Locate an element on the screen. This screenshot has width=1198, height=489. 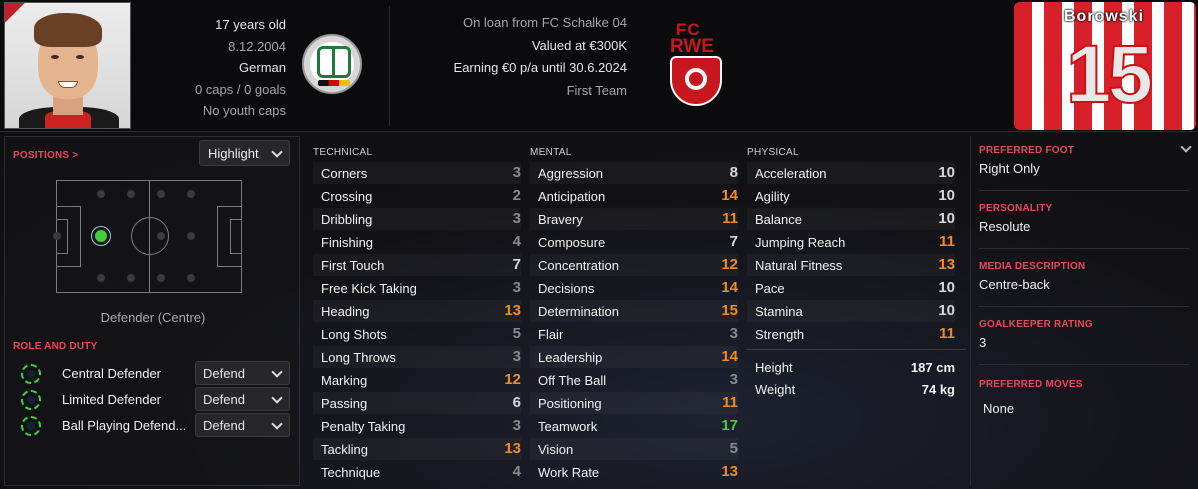
attribute-row: Composure 7 is located at coordinates (634, 242).